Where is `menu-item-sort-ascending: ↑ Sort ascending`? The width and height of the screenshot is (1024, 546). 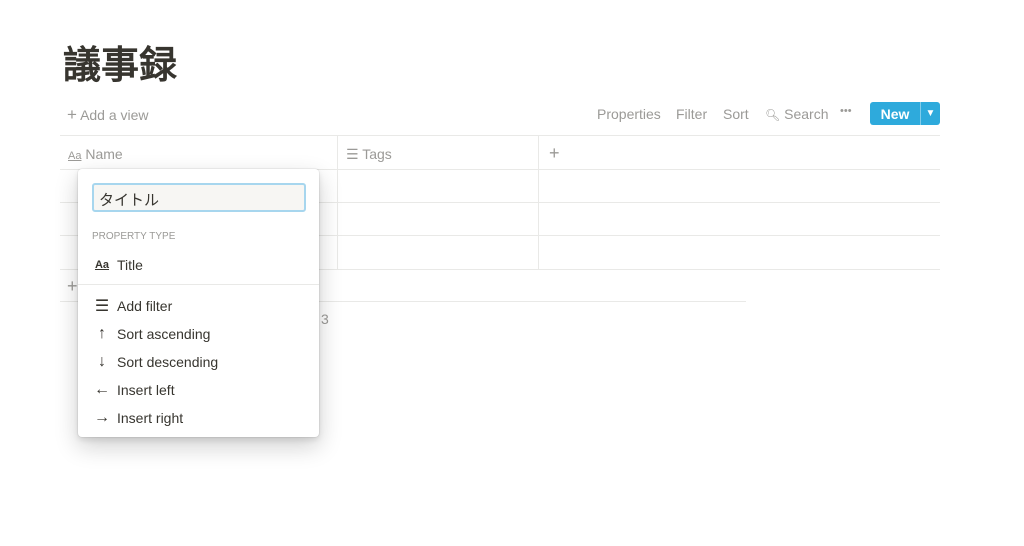
menu-item-sort-ascending: ↑ Sort ascending is located at coordinates (198, 334).